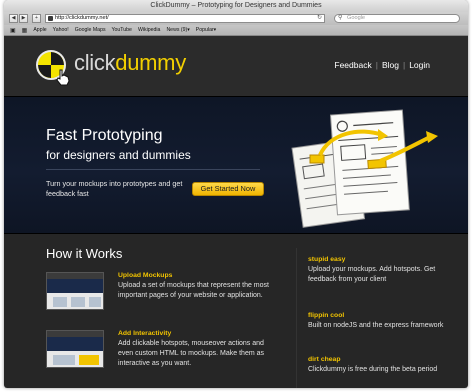  Describe the element at coordinates (390, 65) in the screenshot. I see `nav-blog-link: Blog` at that location.